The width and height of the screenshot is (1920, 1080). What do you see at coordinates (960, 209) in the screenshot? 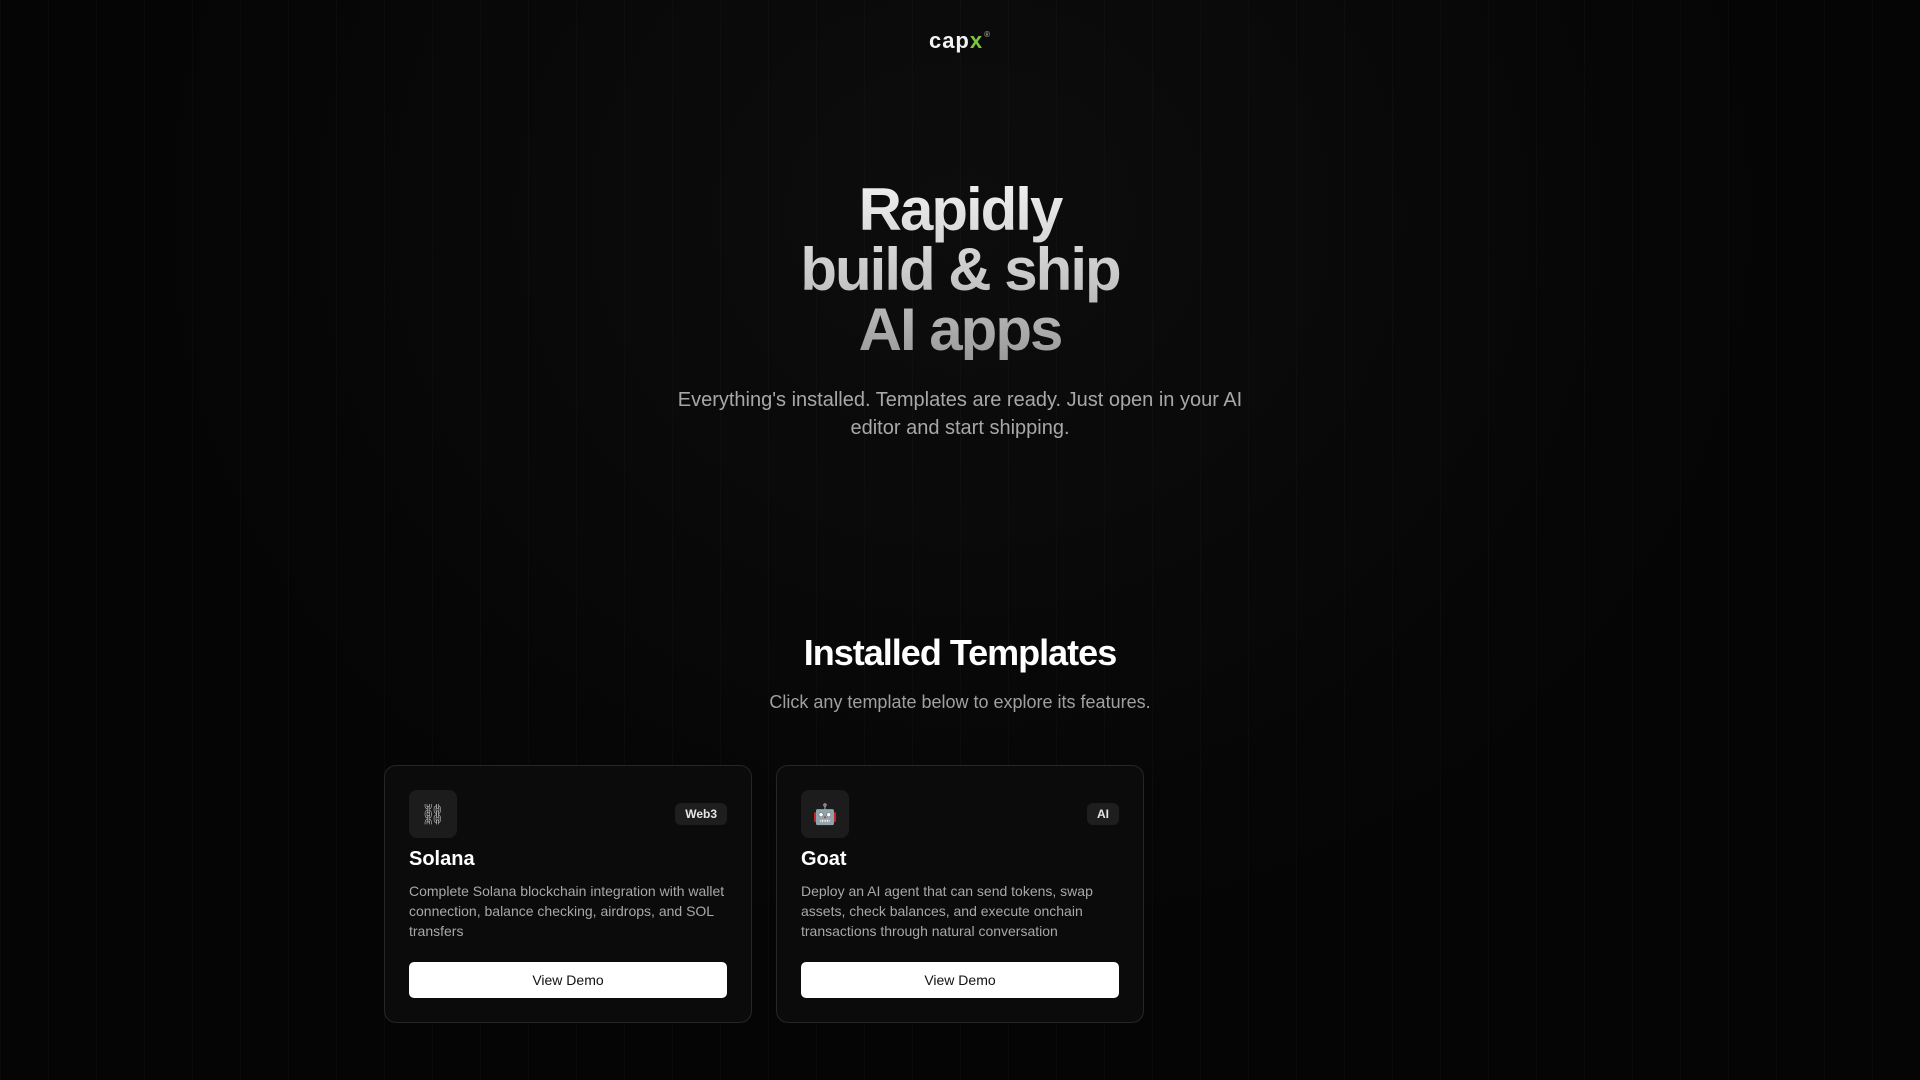
I see `hero-title-line-1: Rapidly` at bounding box center [960, 209].